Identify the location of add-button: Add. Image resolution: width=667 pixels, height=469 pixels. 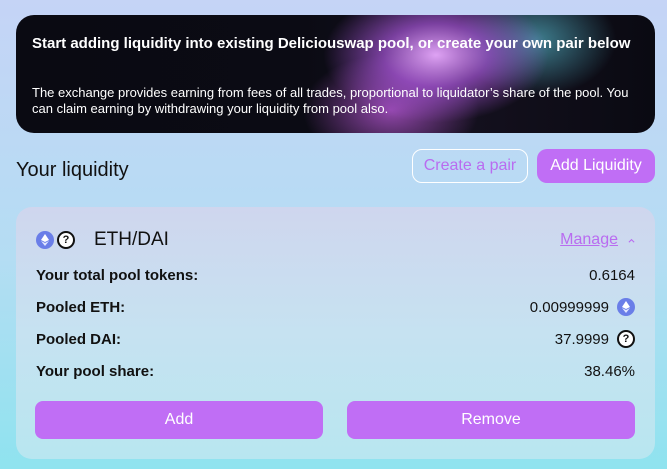
(179, 420).